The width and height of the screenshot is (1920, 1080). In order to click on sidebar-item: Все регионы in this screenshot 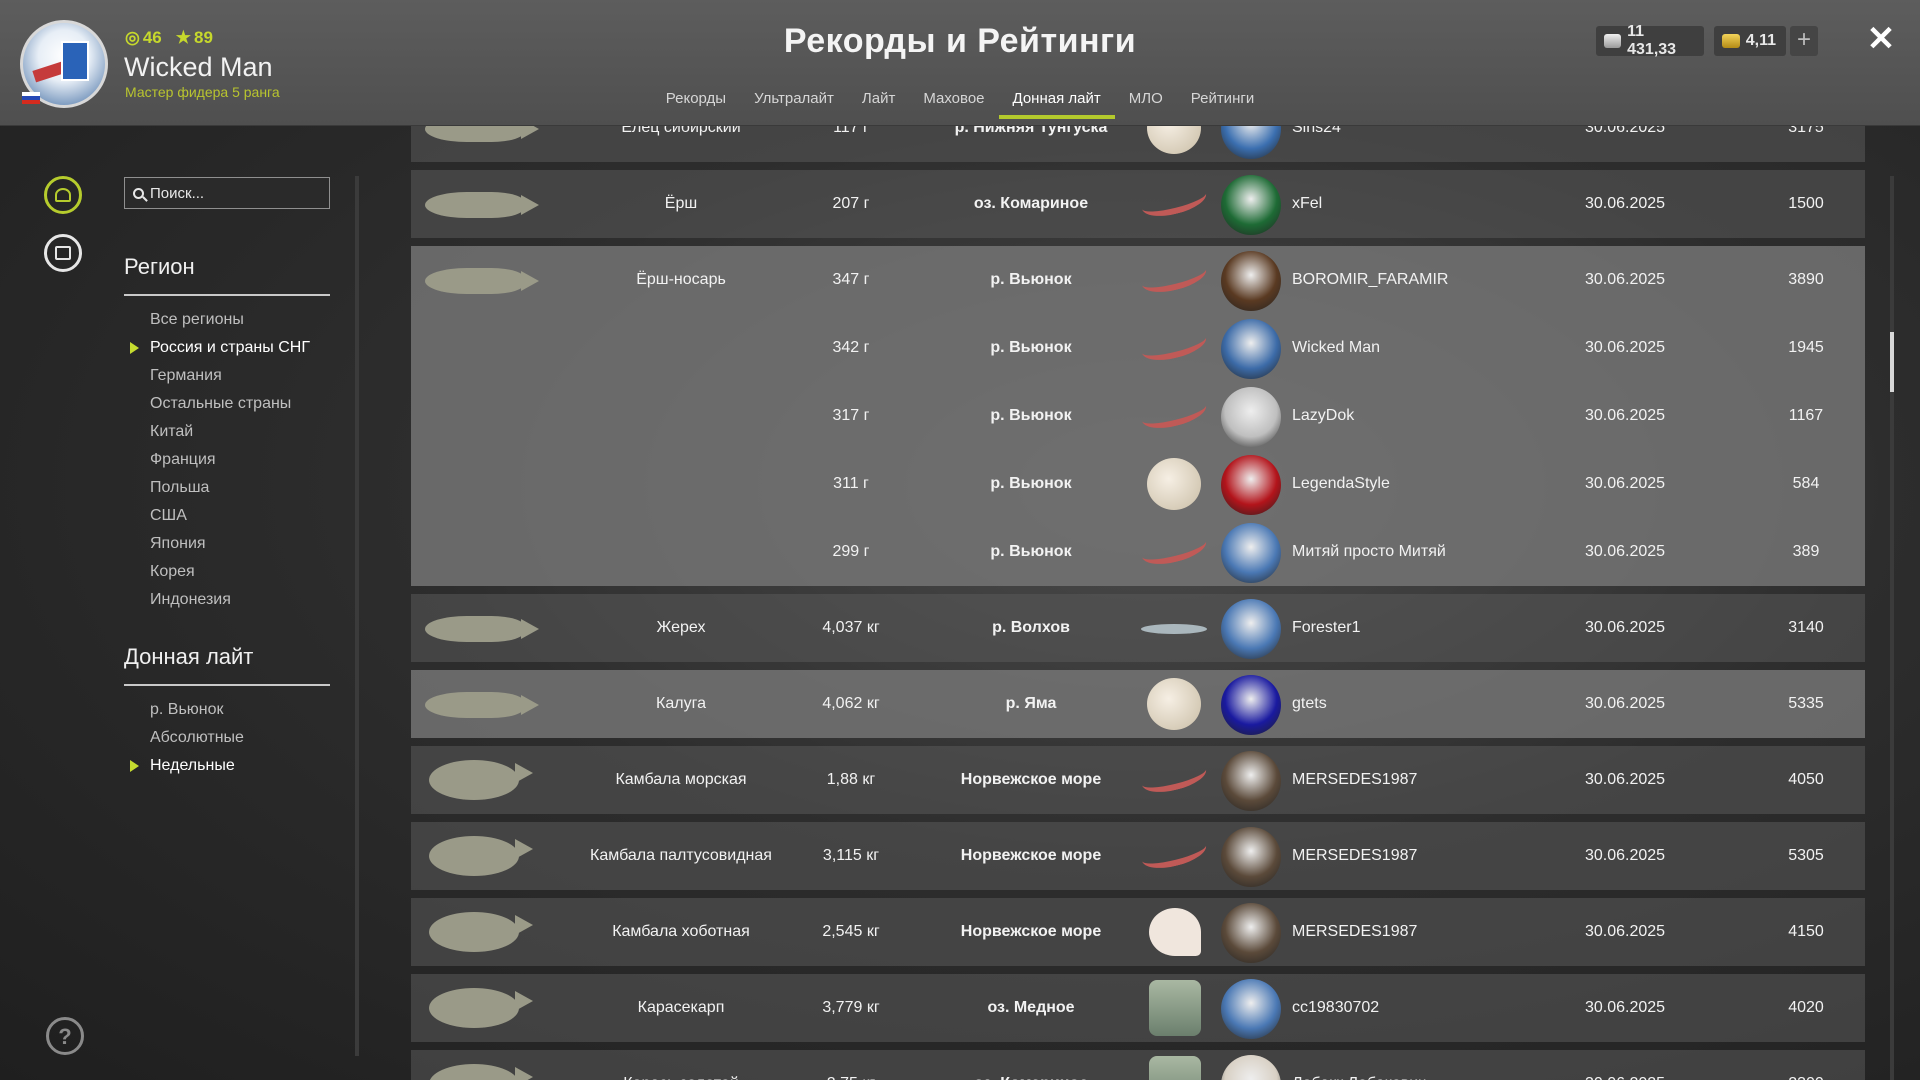, I will do `click(230, 320)`.